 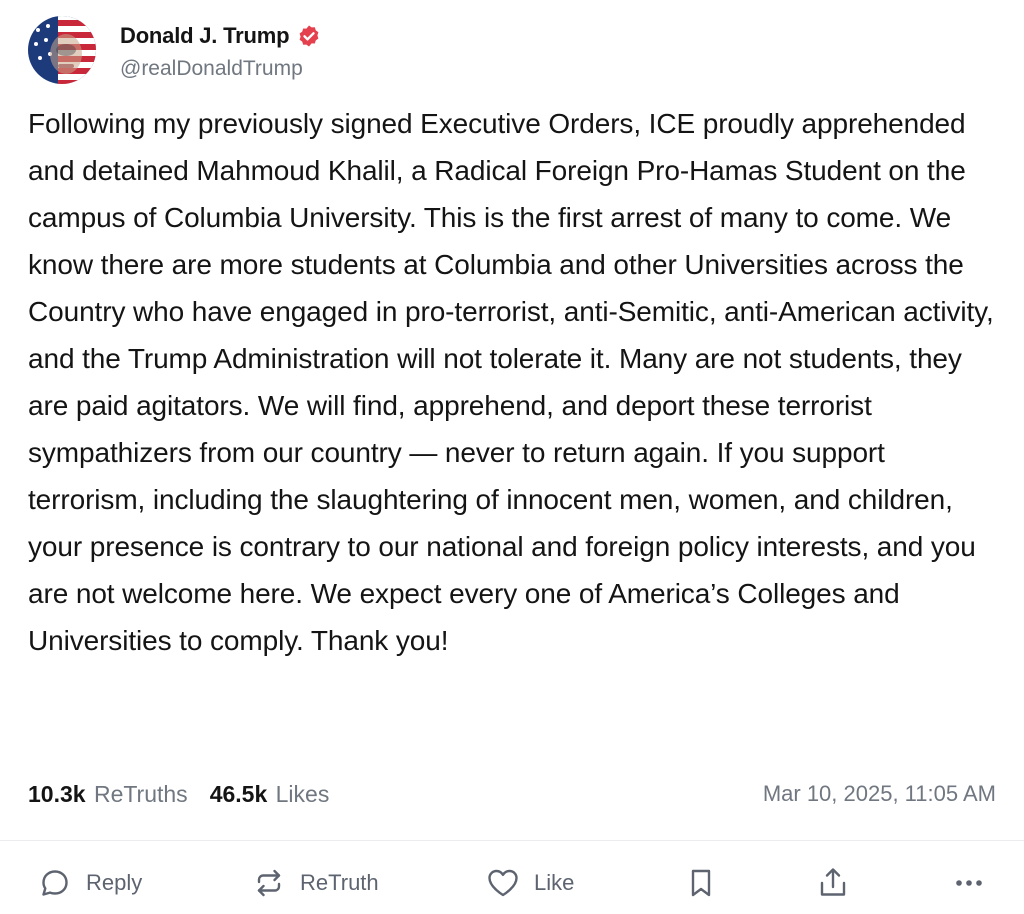 I want to click on share-button, so click(x=833, y=883).